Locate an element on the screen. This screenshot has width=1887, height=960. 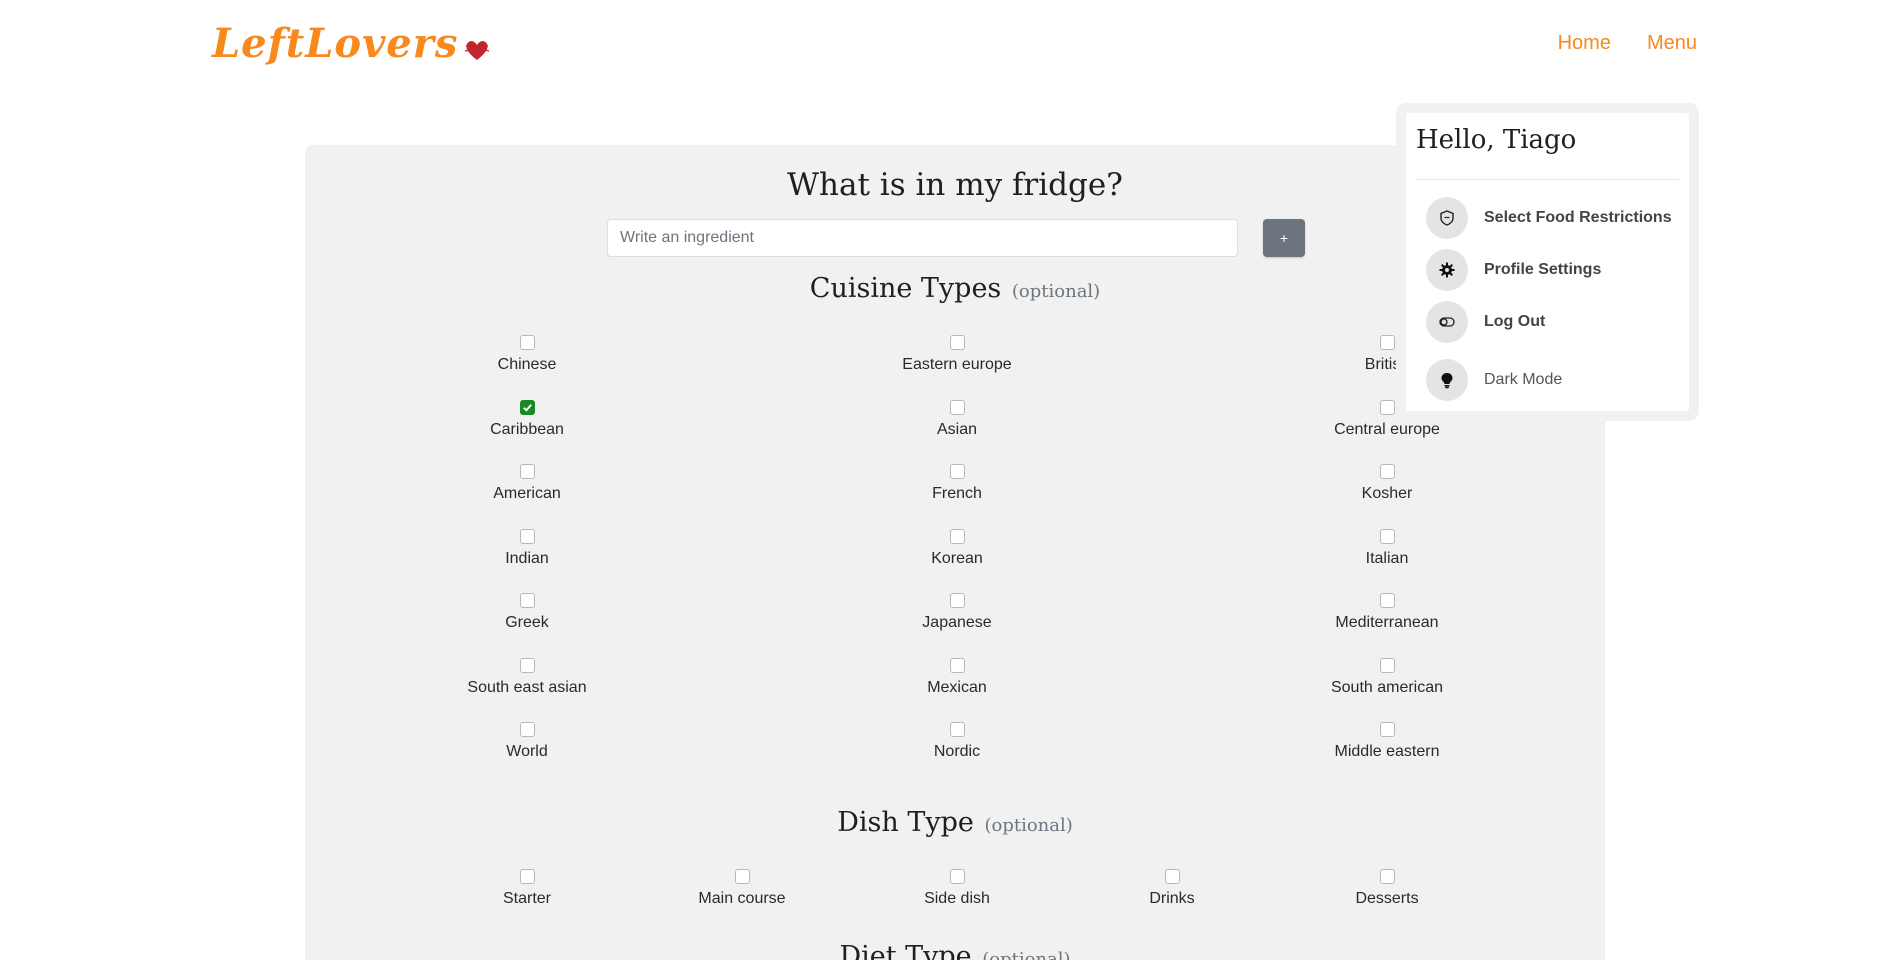
option-item: Japanese is located at coordinates (957, 612).